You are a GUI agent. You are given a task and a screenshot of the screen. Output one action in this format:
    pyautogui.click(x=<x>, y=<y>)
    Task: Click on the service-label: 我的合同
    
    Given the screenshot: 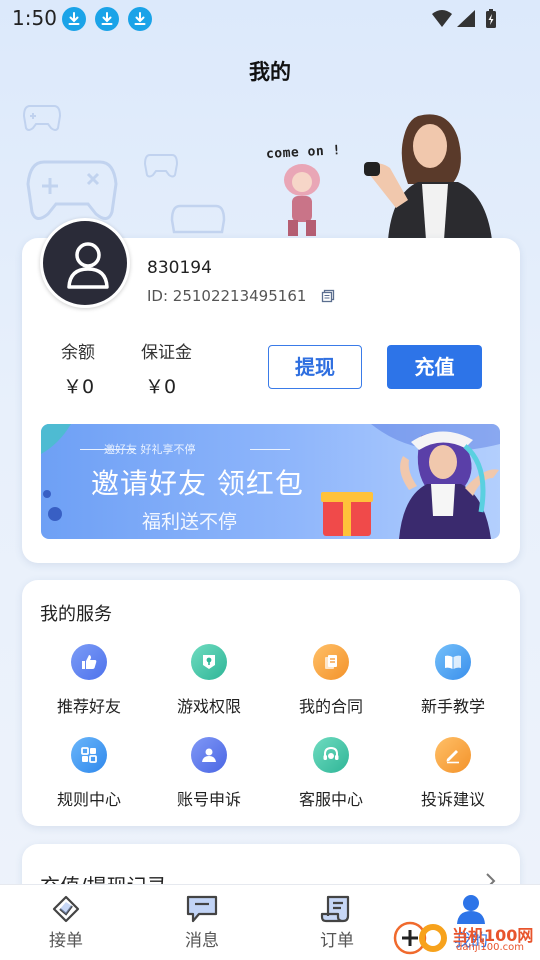 What is the action you would take?
    pyautogui.click(x=330, y=706)
    